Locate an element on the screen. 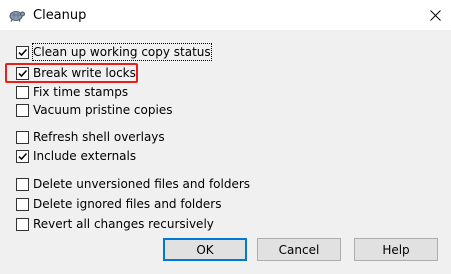 This screenshot has width=451, height=274. close-icon is located at coordinates (435, 15).